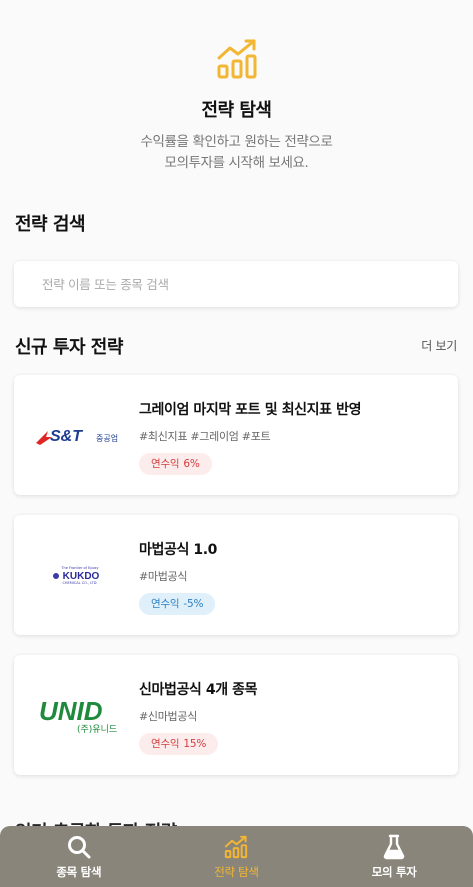 The width and height of the screenshot is (473, 887). Describe the element at coordinates (250, 284) in the screenshot. I see `search-input` at that location.